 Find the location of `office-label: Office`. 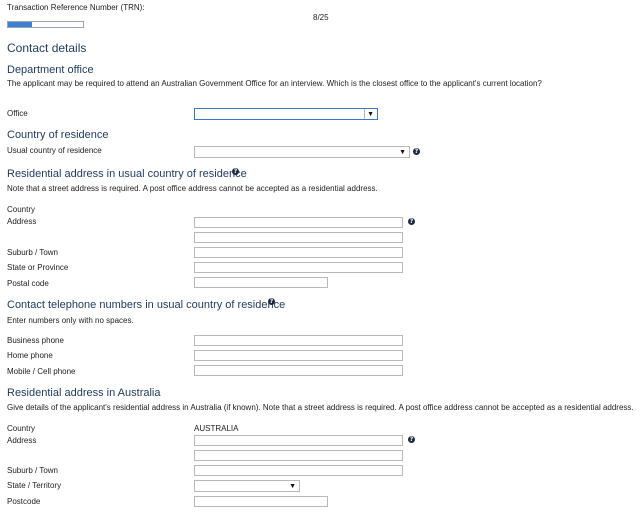

office-label: Office is located at coordinates (17, 113).